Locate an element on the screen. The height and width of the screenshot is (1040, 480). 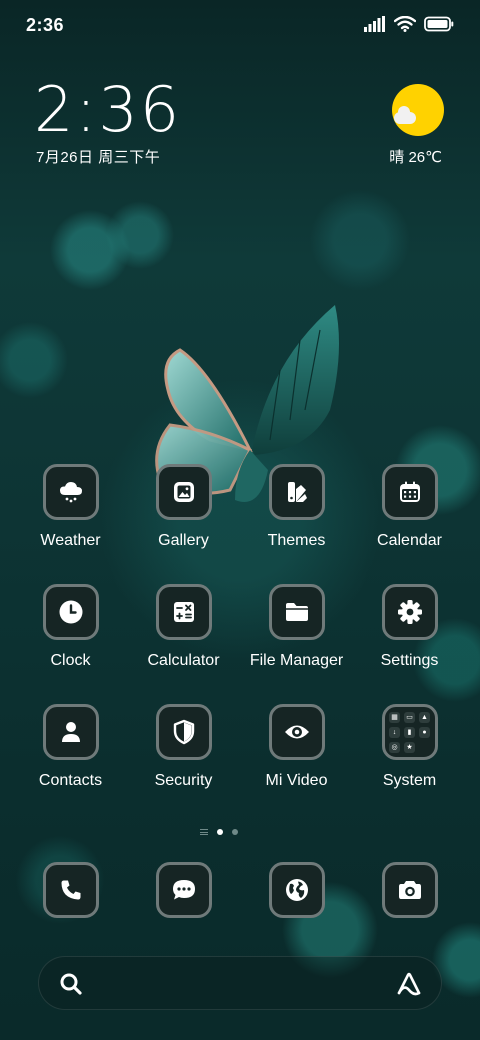
app-weather: Weather is located at coordinates (70, 507).